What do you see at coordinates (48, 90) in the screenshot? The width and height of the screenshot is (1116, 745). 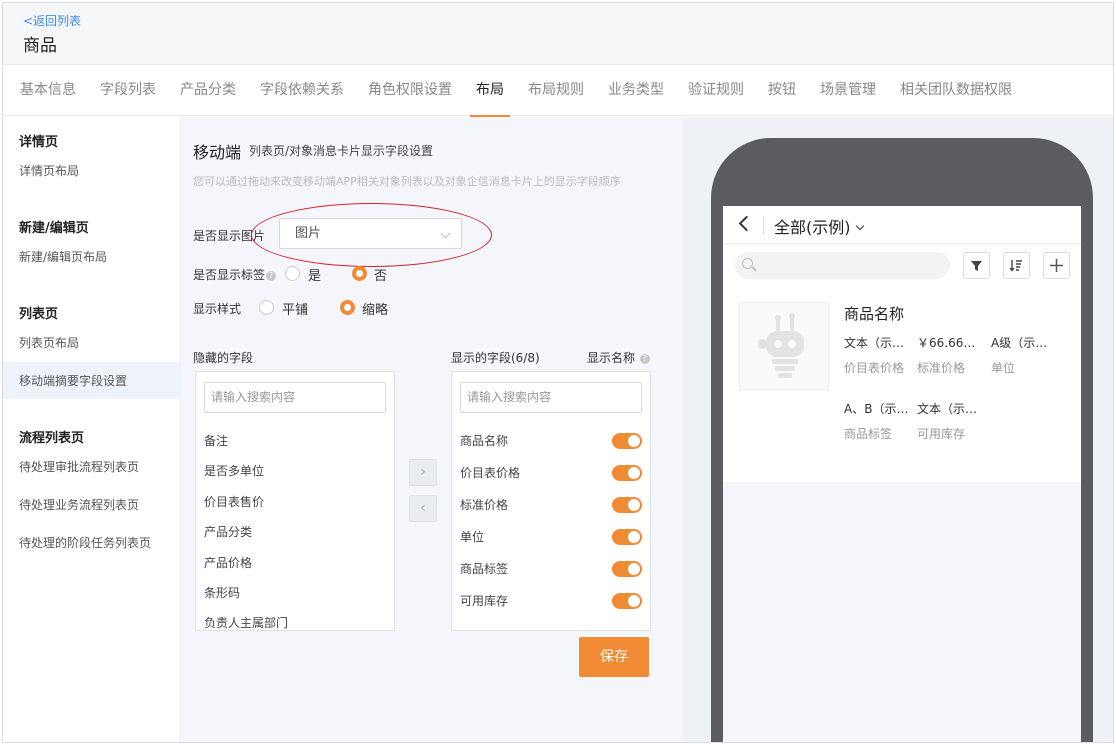 I see `tab-basic-info: 基本信息` at bounding box center [48, 90].